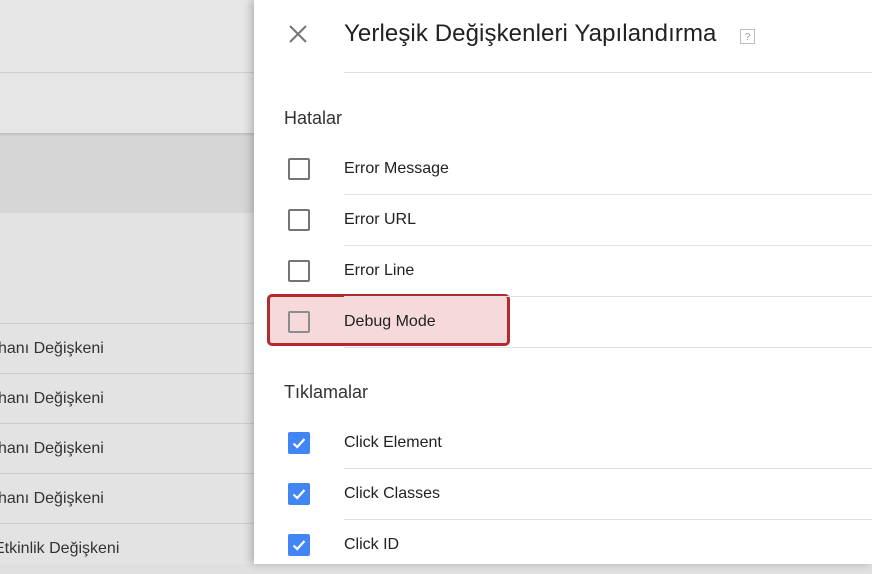  I want to click on checkbox-item-error-url: Error URL, so click(563, 220).